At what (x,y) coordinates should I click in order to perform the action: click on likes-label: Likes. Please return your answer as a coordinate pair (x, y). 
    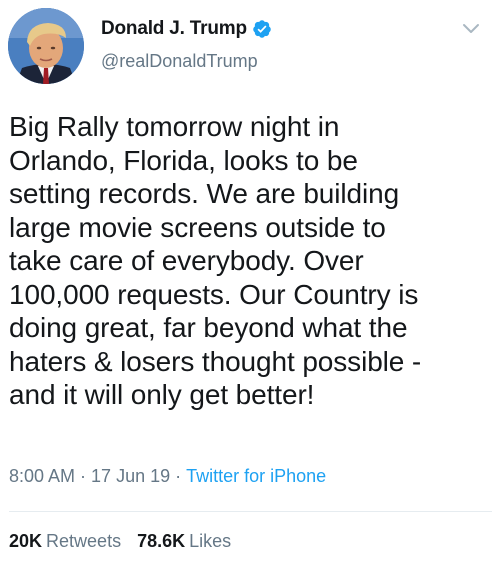
    Looking at the image, I should click on (210, 541).